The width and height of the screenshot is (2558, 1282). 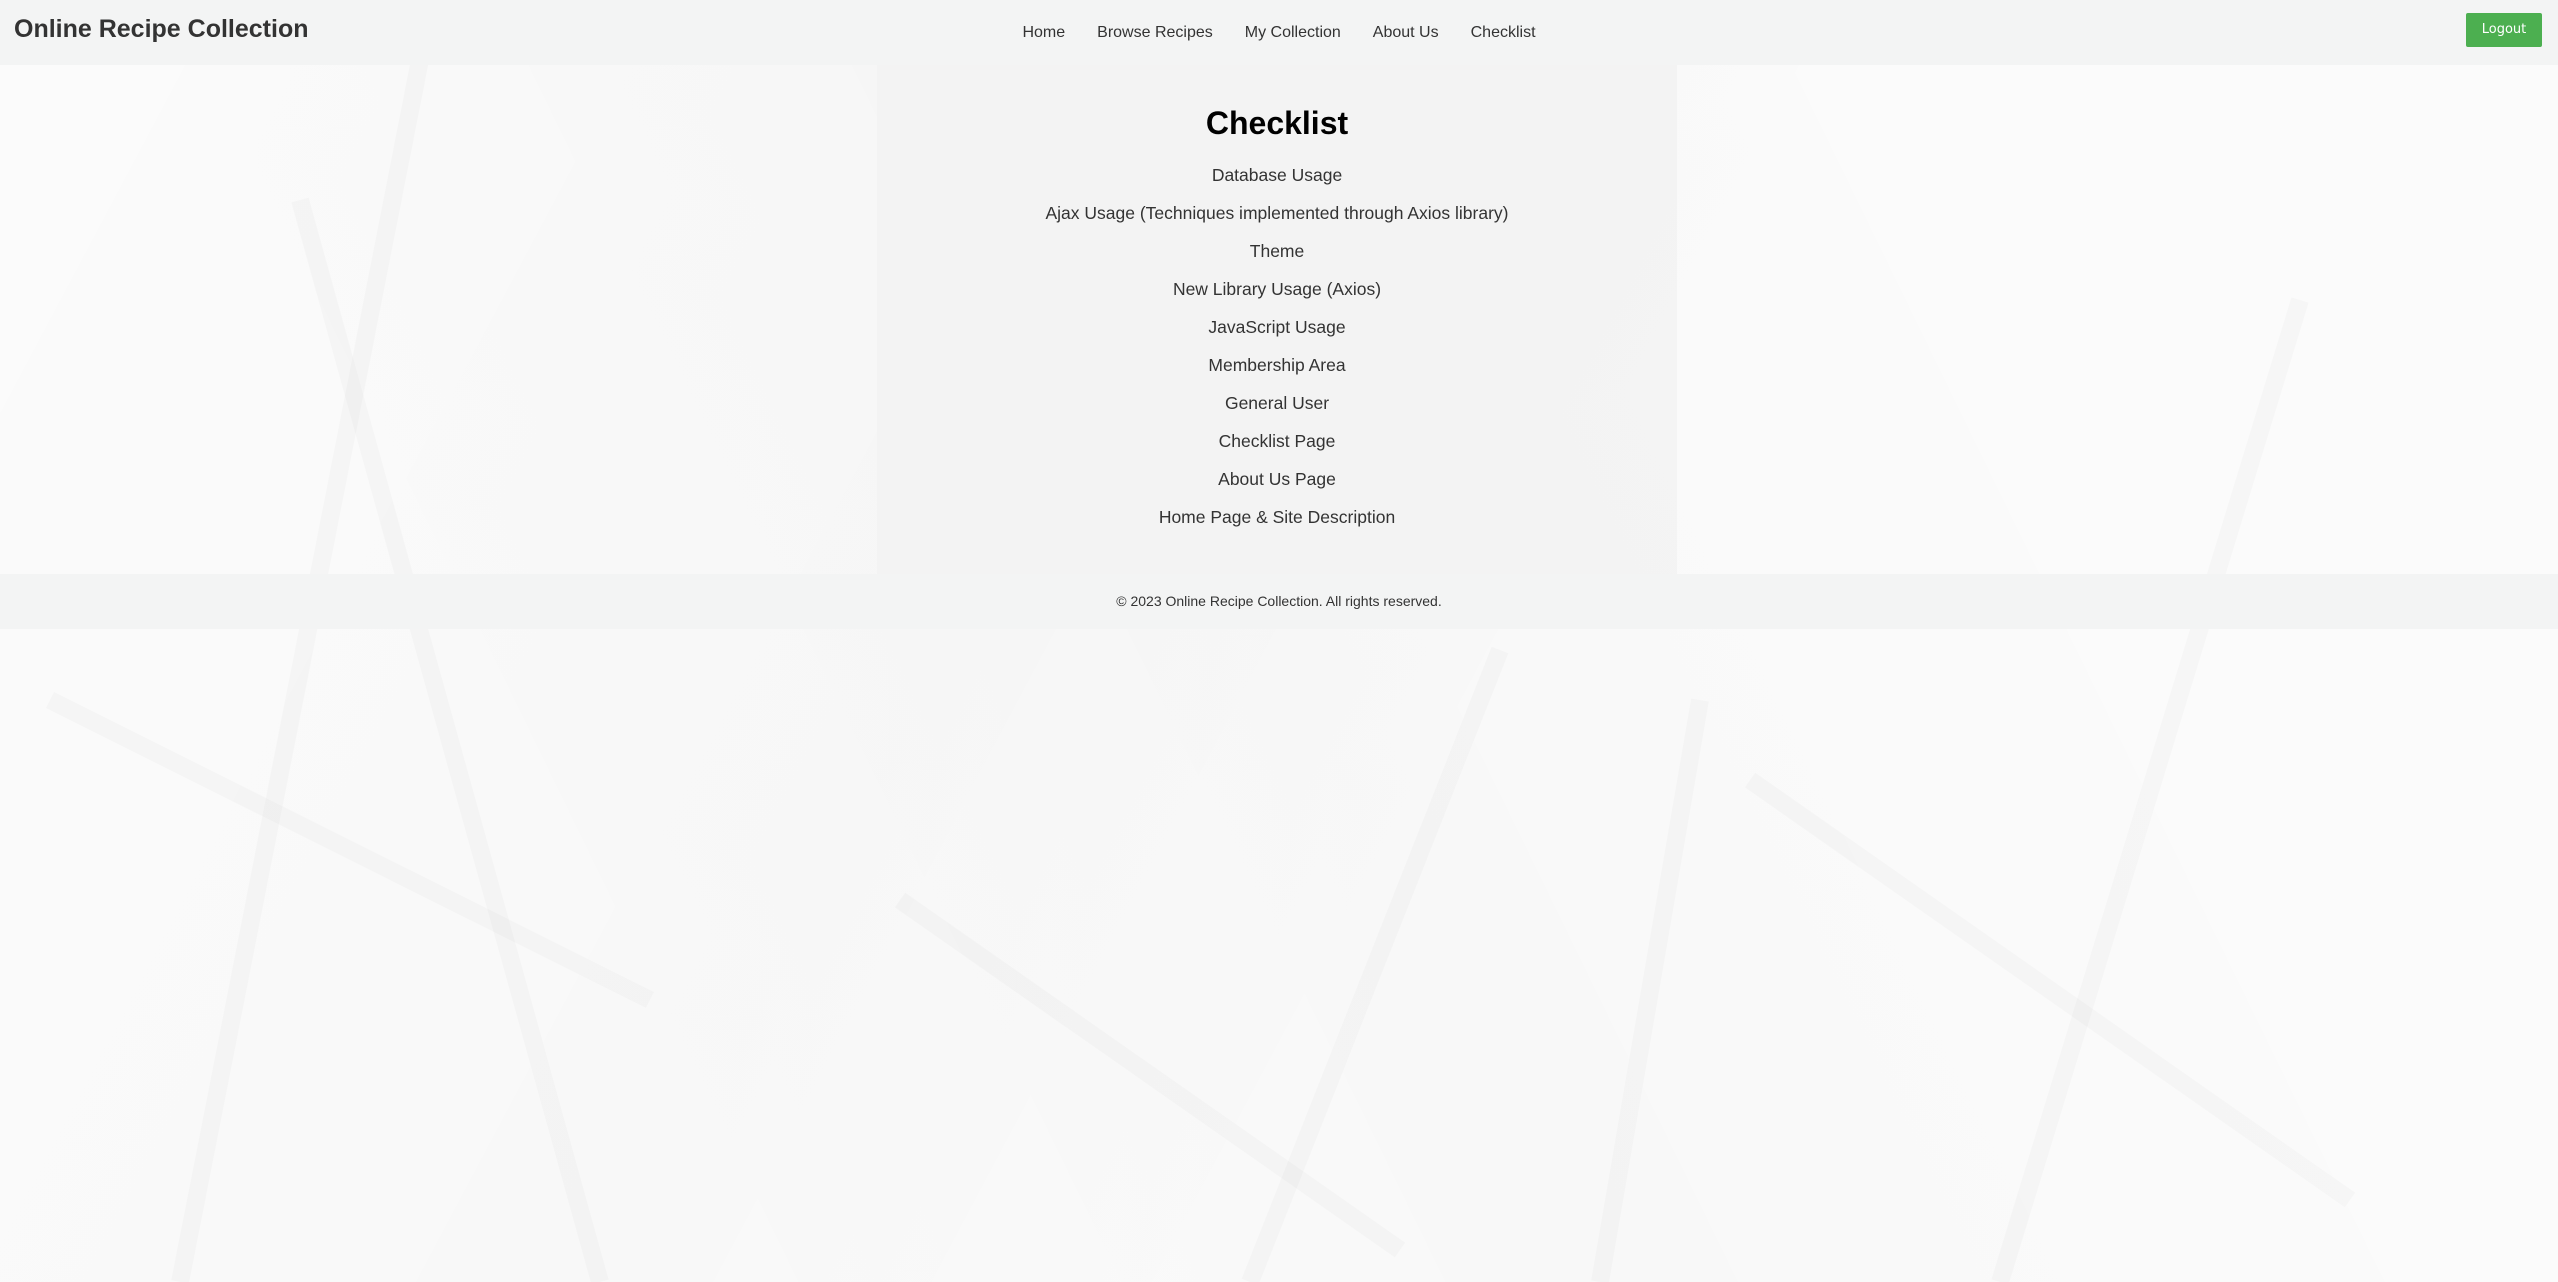 What do you see at coordinates (1503, 33) in the screenshot?
I see `nav-link-checklist: Checklist` at bounding box center [1503, 33].